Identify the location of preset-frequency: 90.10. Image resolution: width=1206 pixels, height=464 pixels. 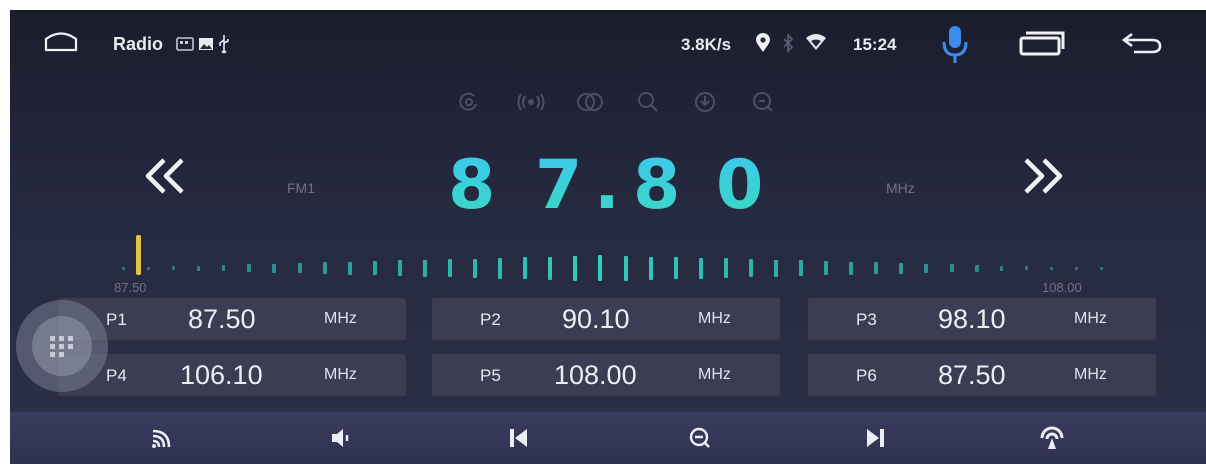
(596, 319).